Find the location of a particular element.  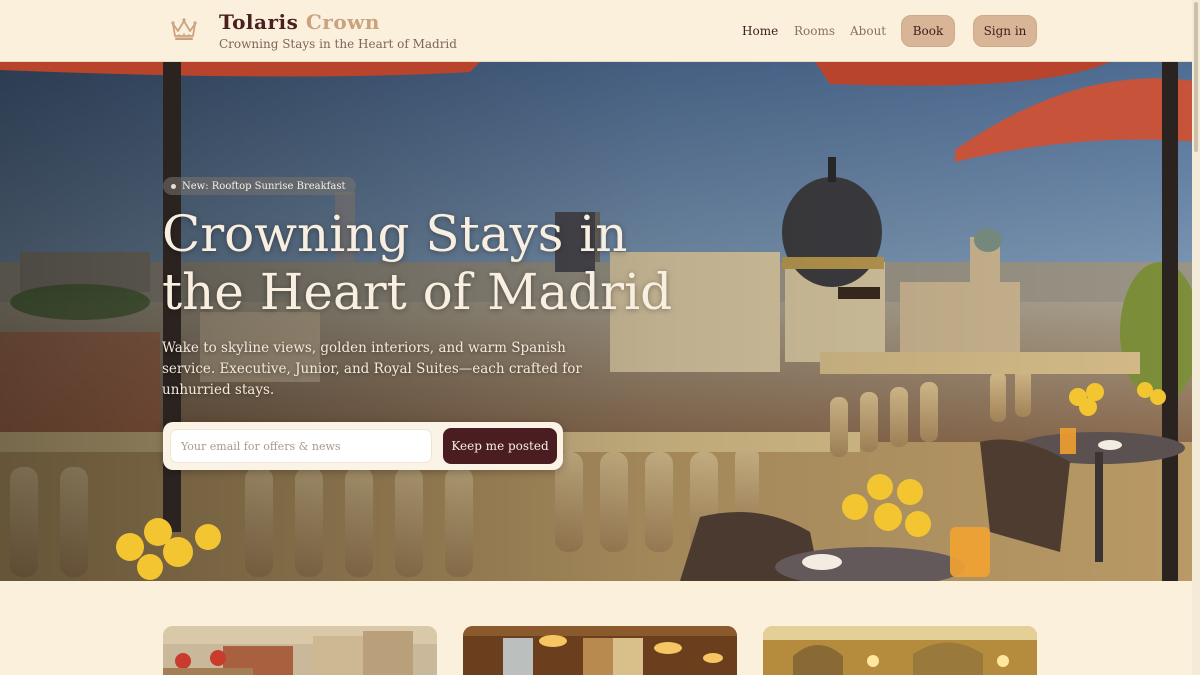

crown-icon is located at coordinates (184, 29).